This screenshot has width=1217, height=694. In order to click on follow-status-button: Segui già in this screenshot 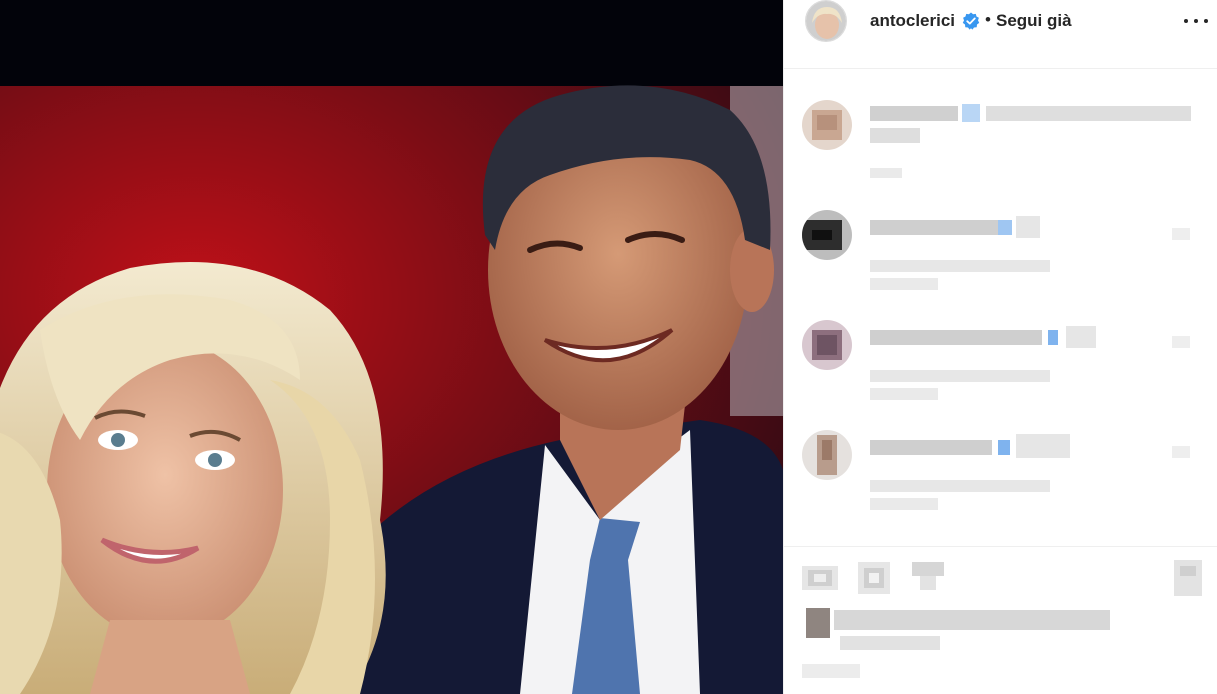, I will do `click(1034, 21)`.